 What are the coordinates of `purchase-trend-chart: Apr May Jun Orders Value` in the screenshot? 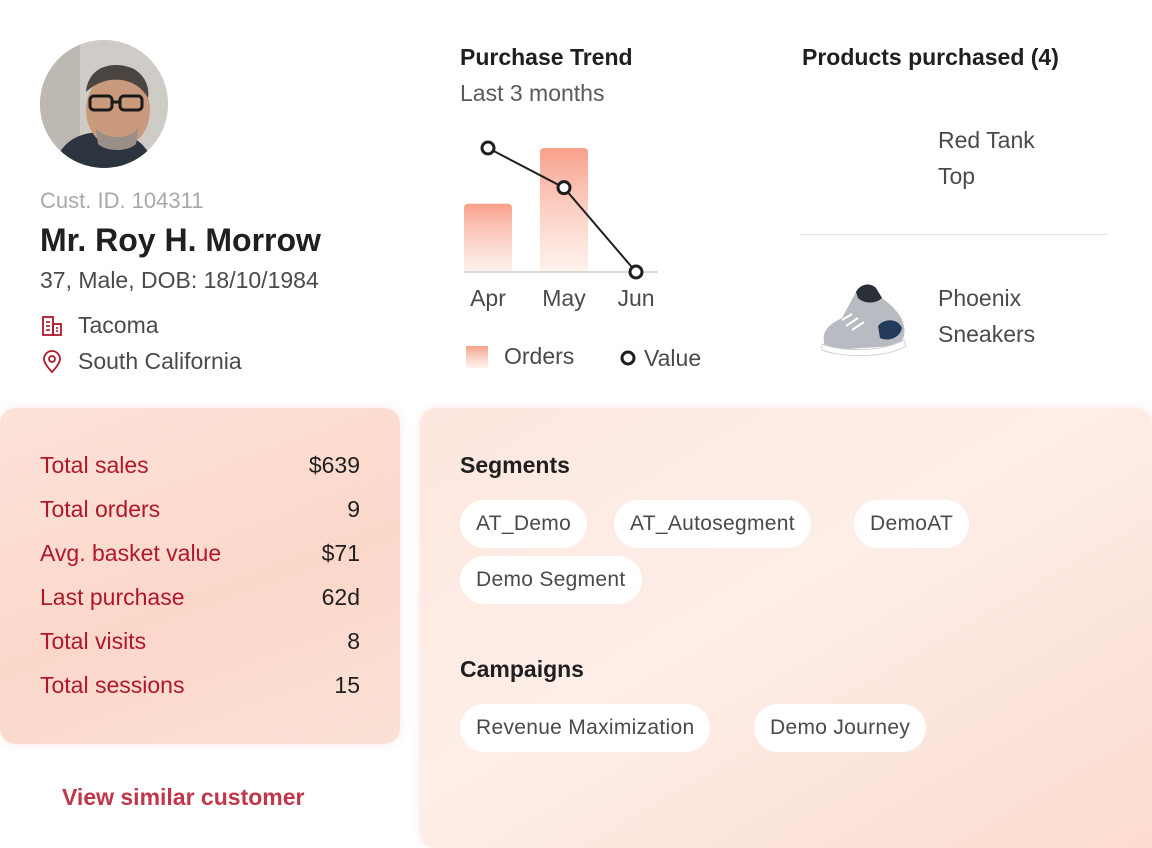 It's located at (582, 255).